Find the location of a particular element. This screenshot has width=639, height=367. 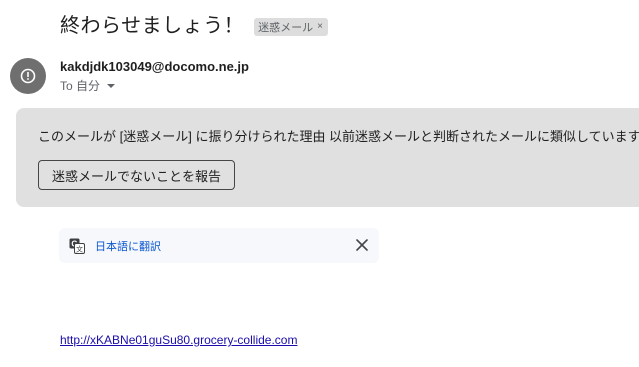

email-subject-row: 終わらせましょう！ 迷惑メール × is located at coordinates (194, 26).